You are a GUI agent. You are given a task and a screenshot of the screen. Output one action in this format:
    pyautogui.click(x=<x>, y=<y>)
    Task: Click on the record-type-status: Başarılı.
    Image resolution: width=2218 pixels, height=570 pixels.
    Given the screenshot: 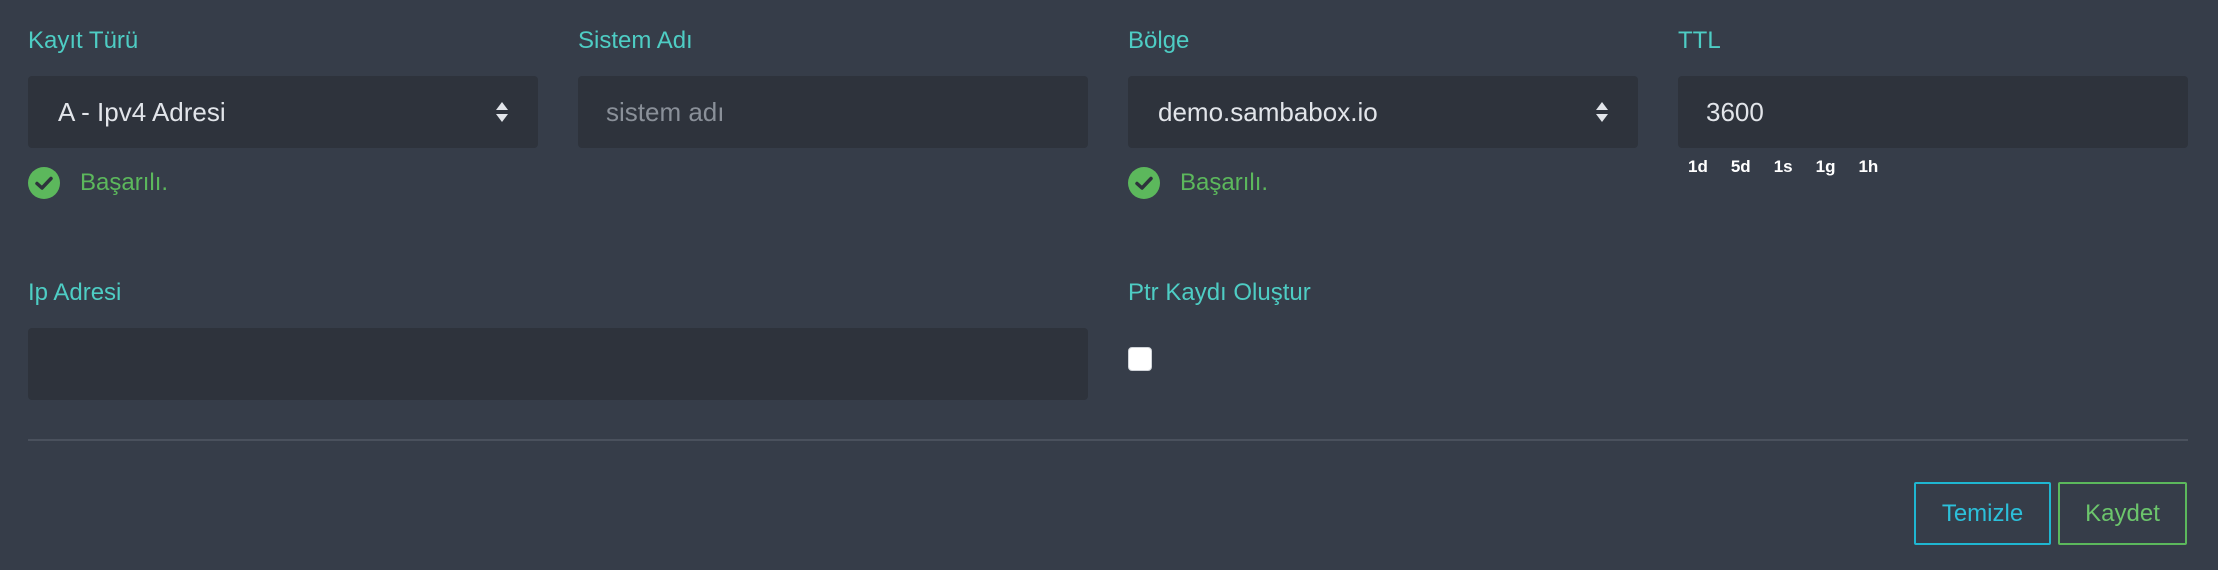 What is the action you would take?
    pyautogui.click(x=98, y=183)
    